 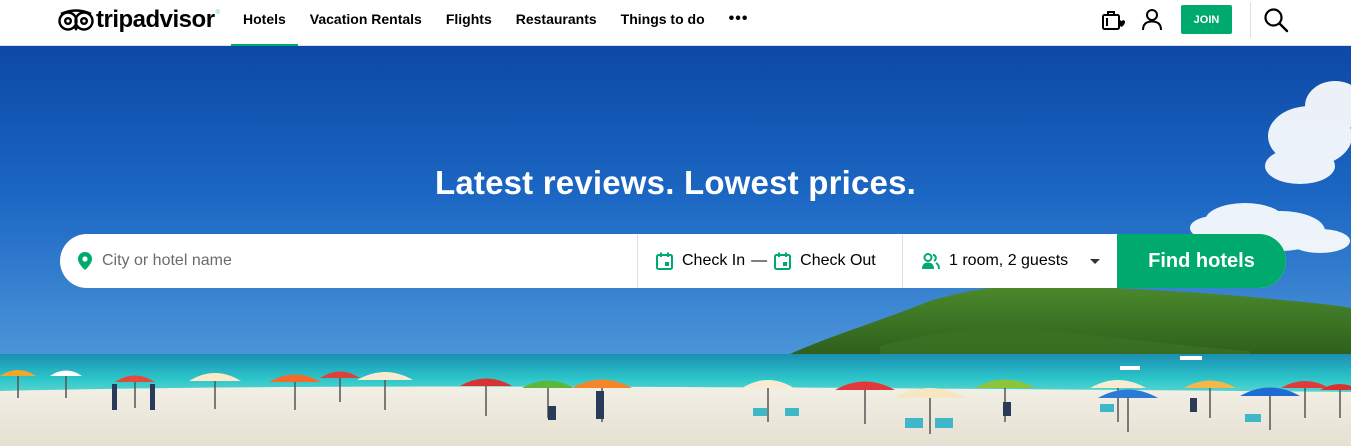 I want to click on nav-restaurants: Restaurants, so click(x=556, y=23).